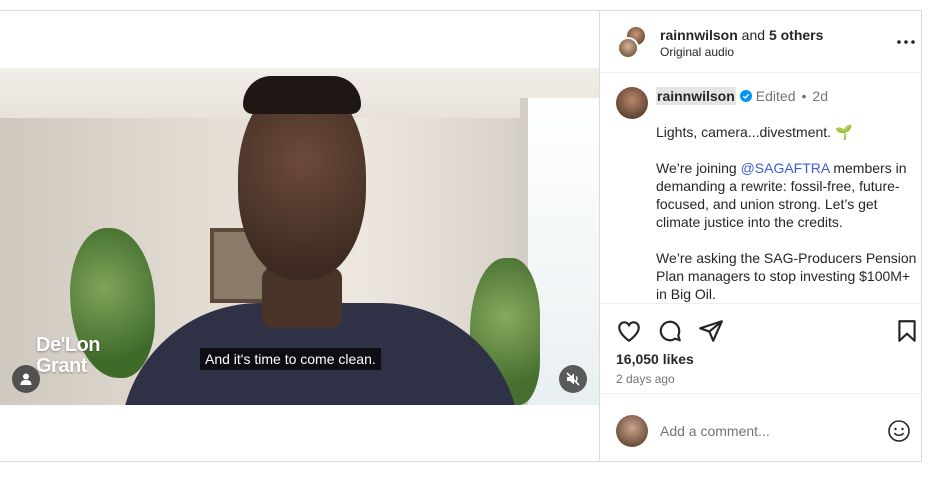 The width and height of the screenshot is (936, 477). What do you see at coordinates (290, 359) in the screenshot?
I see `video-subtitle: And it's time to come clean.` at bounding box center [290, 359].